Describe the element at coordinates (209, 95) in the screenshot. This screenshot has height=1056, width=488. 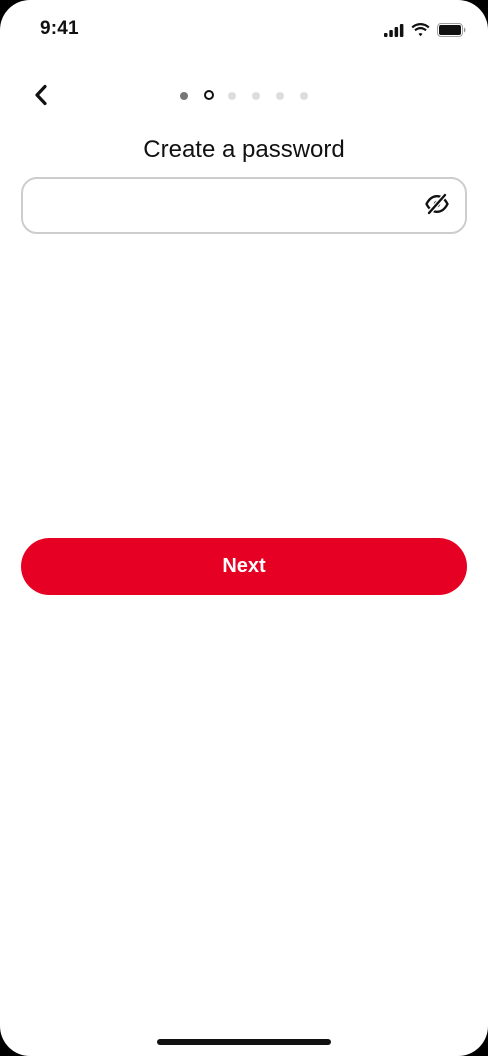
I see `progress-dot-current` at that location.